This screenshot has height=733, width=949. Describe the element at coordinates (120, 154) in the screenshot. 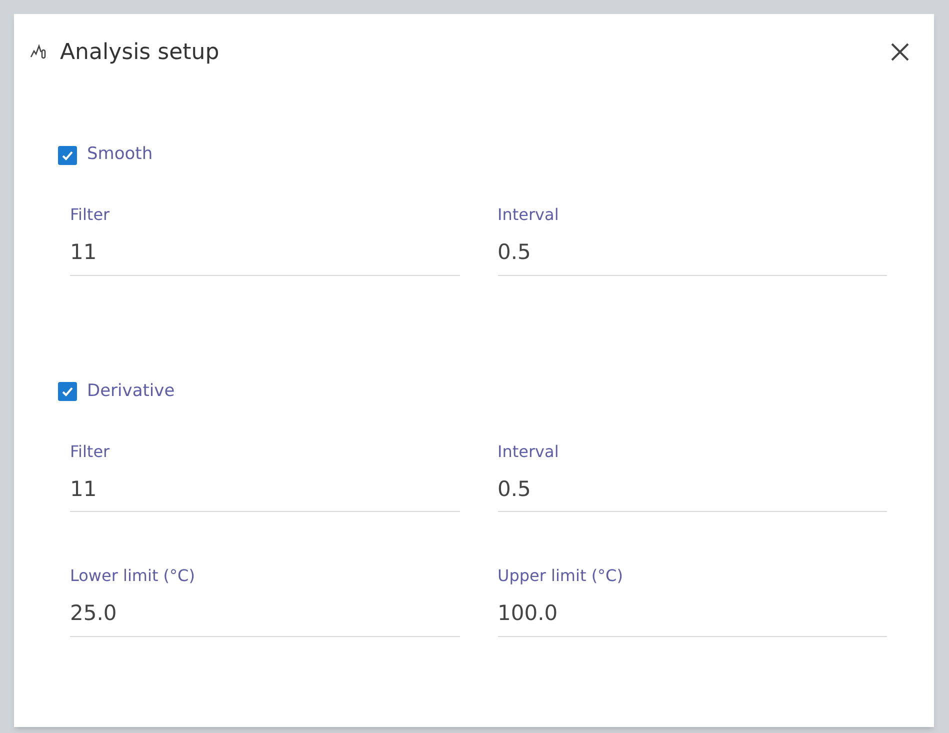

I see `checkbox-label: Smooth` at that location.